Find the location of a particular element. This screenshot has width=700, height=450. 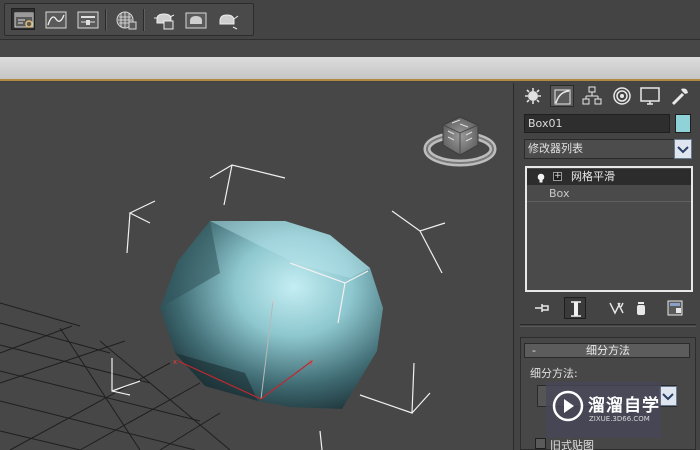

svg-text: x is located at coordinates (175, 362).